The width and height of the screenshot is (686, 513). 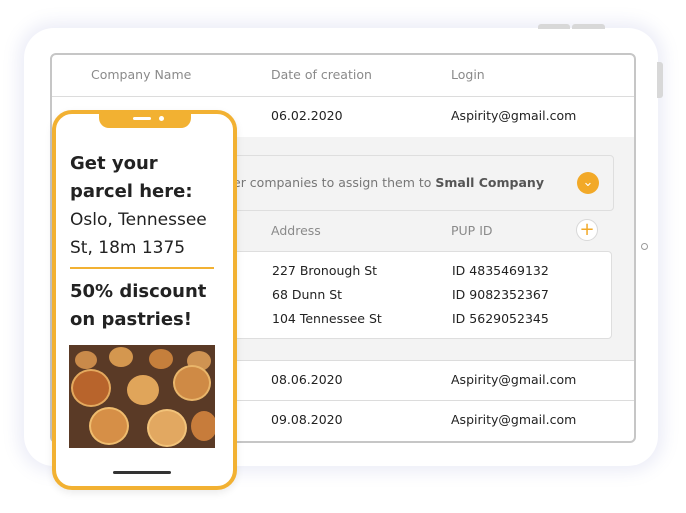 I want to click on header-date-of-creation: Date of creation, so click(x=321, y=74).